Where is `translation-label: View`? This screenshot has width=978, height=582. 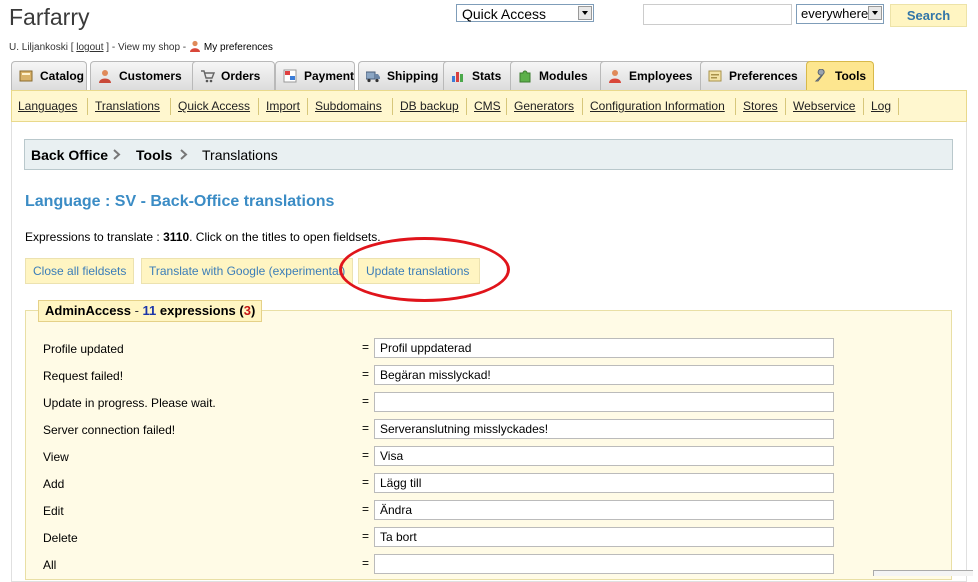
translation-label: View is located at coordinates (56, 457).